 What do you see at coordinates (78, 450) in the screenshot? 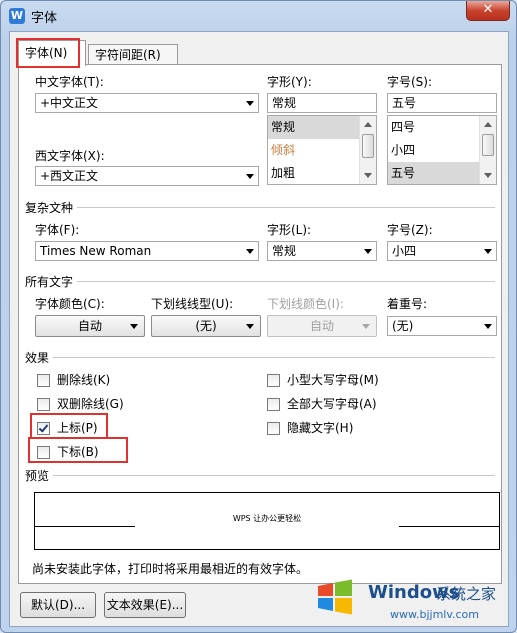
I see `subscript-highlight-box` at bounding box center [78, 450].